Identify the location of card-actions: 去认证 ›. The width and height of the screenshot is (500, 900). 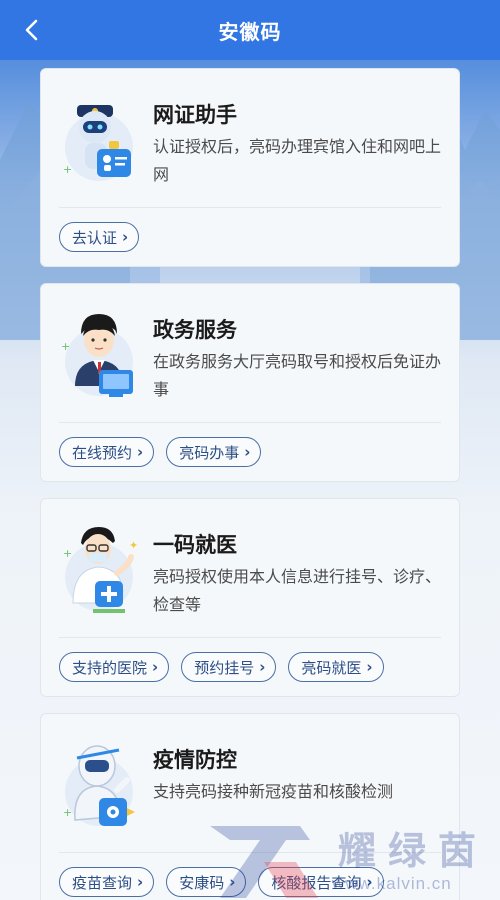
(250, 237).